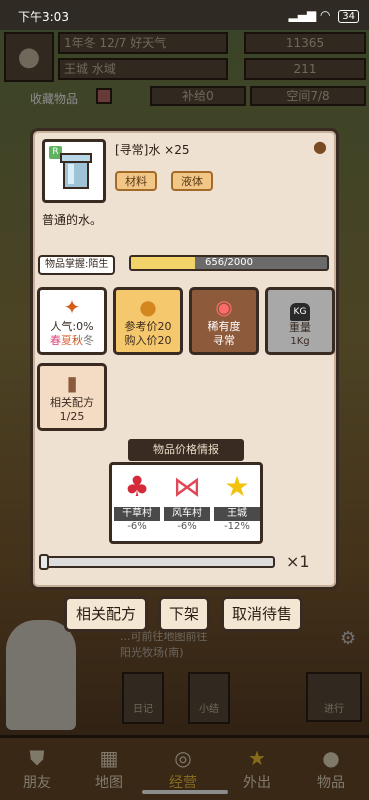 The width and height of the screenshot is (369, 800). What do you see at coordinates (72, 307) in the screenshot?
I see `maple-leaf-icon: ✦` at bounding box center [72, 307].